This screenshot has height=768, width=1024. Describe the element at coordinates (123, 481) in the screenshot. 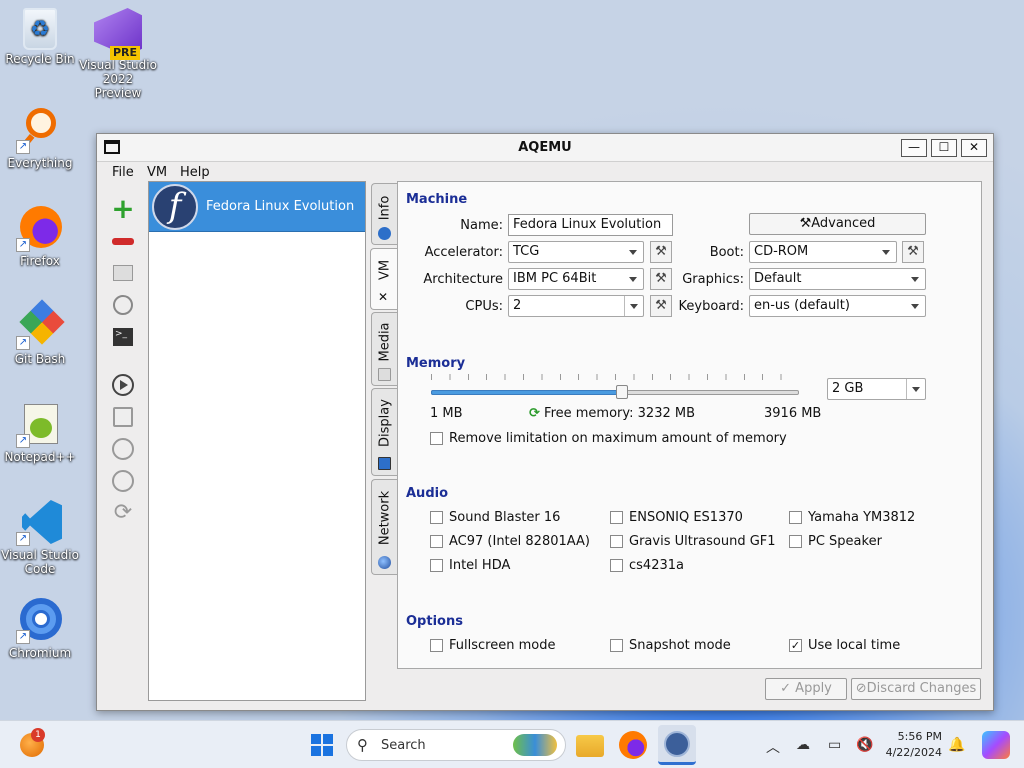

I see `stop-vm-button` at that location.